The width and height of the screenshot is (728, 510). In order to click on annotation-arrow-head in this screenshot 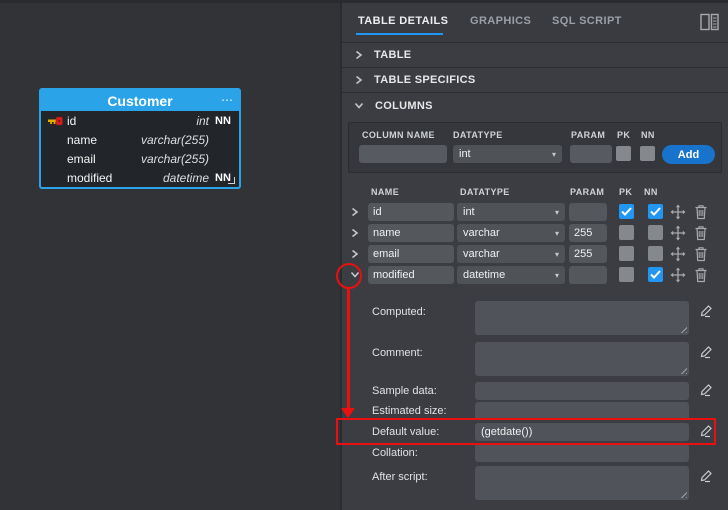, I will do `click(348, 413)`.